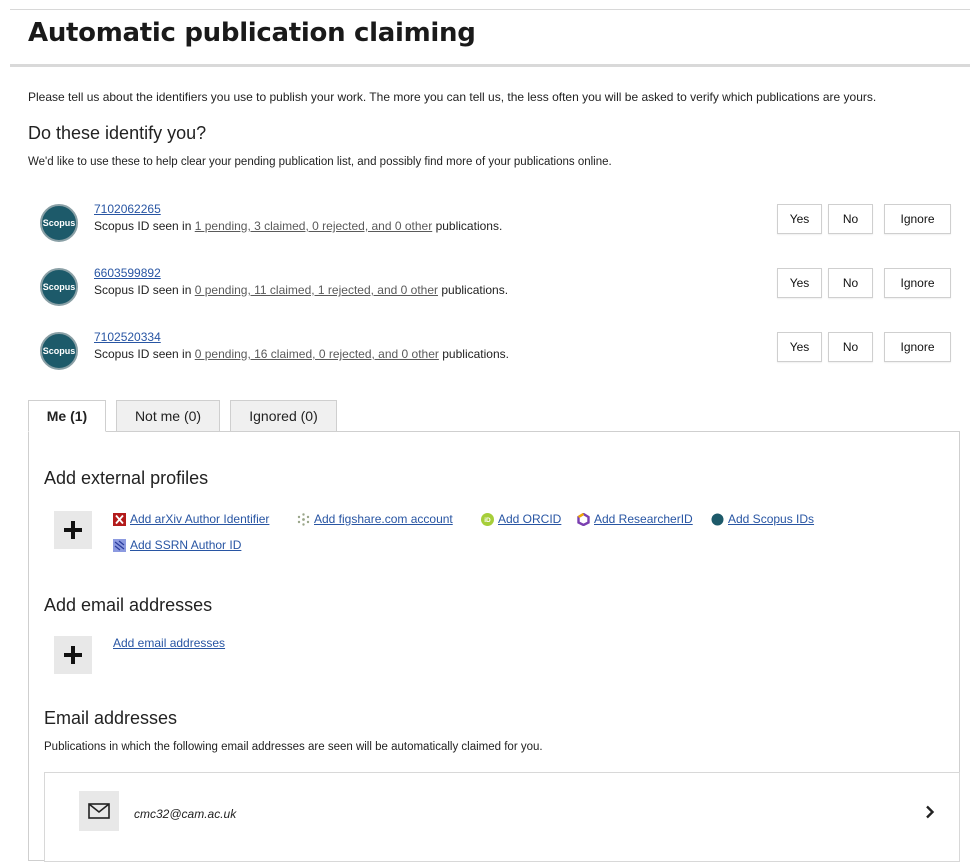 This screenshot has height=862, width=970. What do you see at coordinates (186, 545) in the screenshot?
I see `add-ssrn-label: Add SSRN Author ID` at bounding box center [186, 545].